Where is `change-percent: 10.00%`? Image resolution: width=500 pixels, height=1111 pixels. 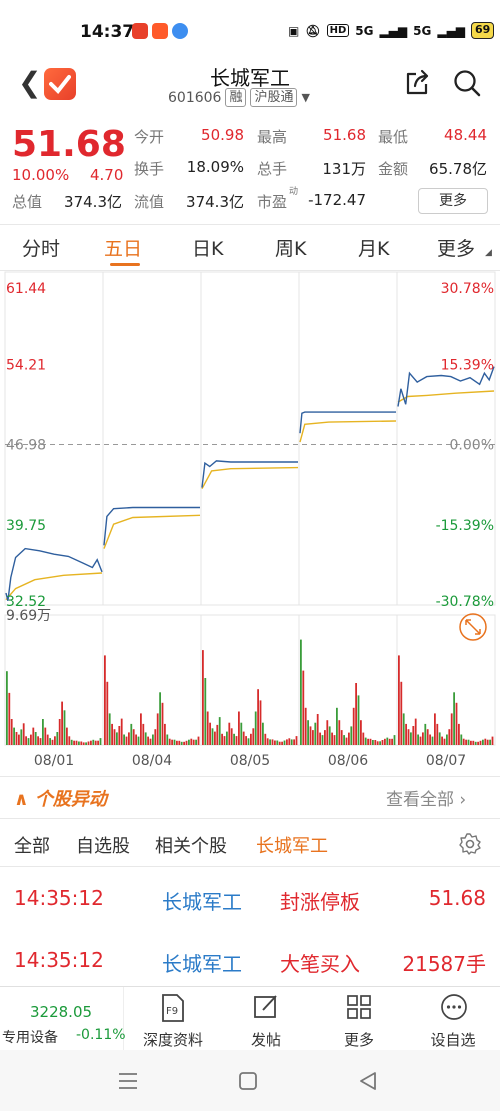
change-percent: 10.00% is located at coordinates (41, 175).